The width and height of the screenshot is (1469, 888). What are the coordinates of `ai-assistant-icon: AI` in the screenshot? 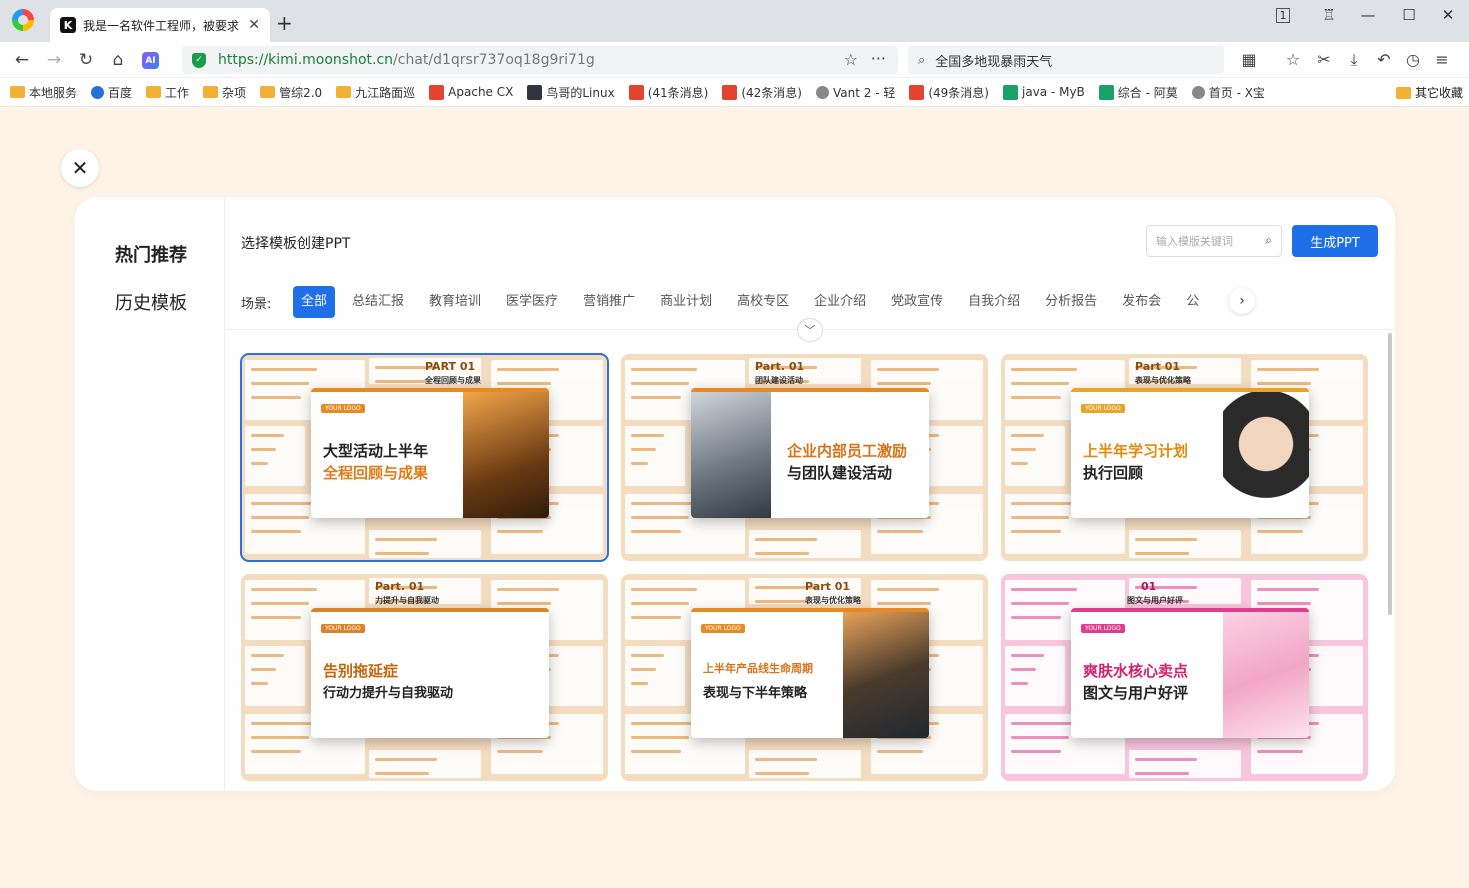 It's located at (150, 60).